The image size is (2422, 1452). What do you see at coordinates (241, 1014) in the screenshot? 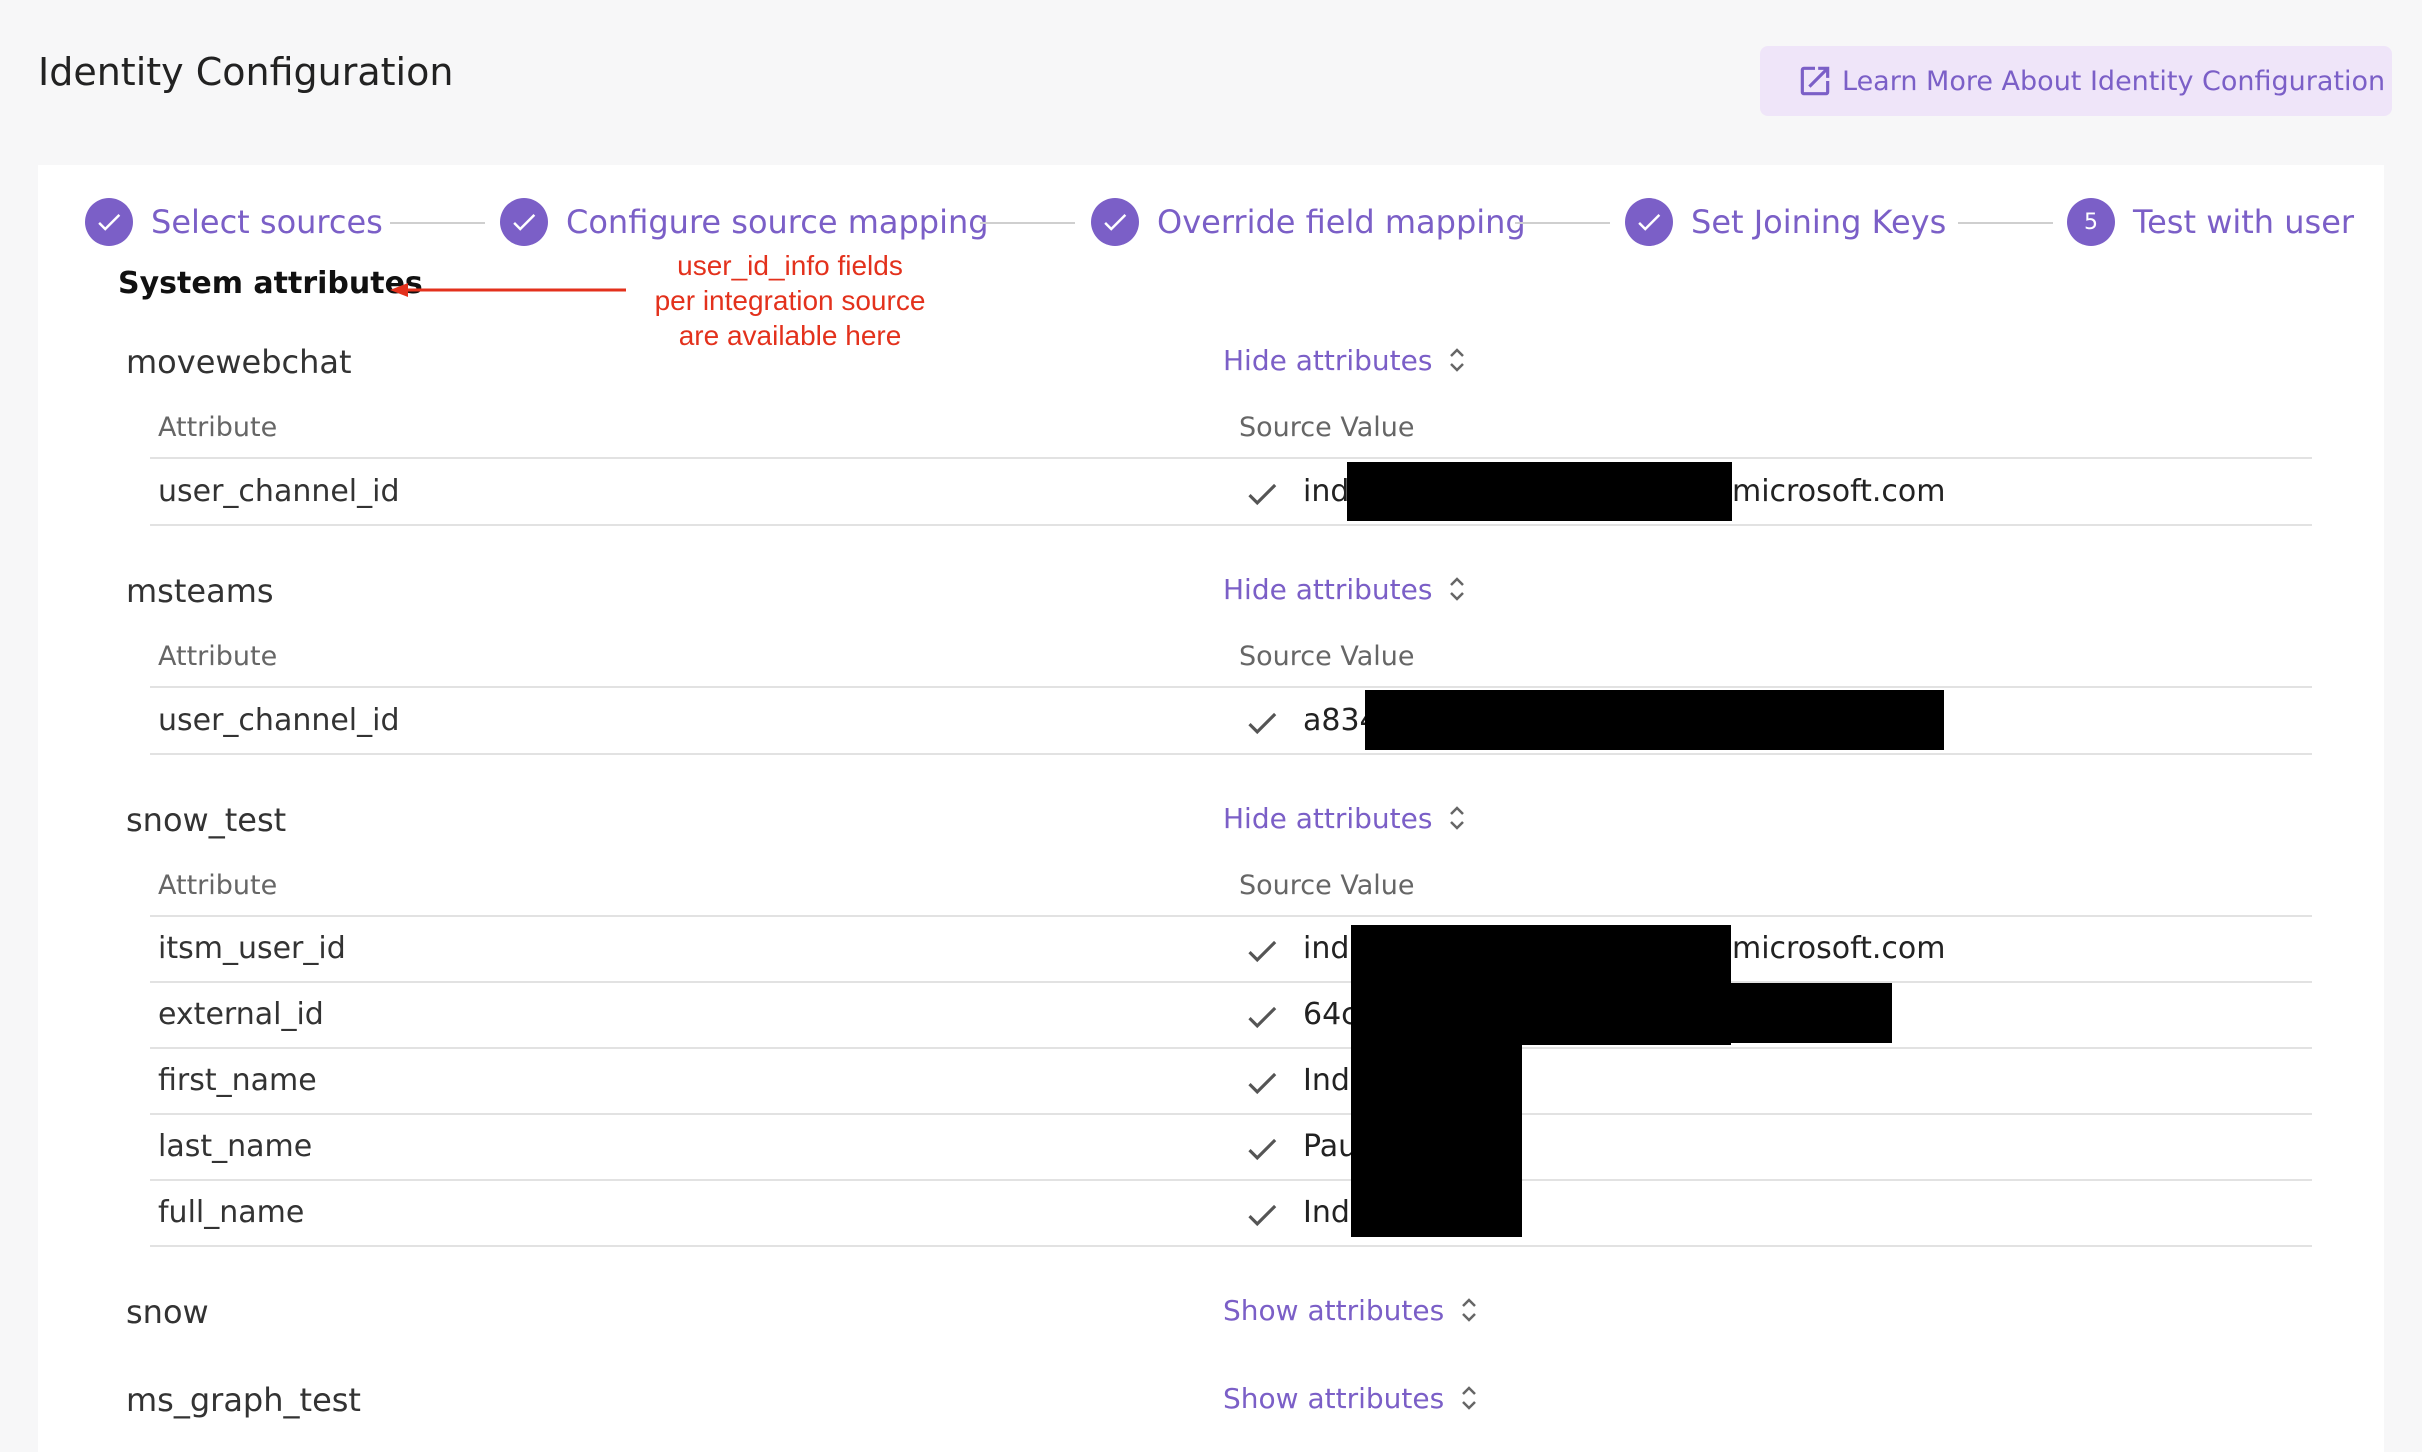
I see `attribute-name: external_id` at bounding box center [241, 1014].